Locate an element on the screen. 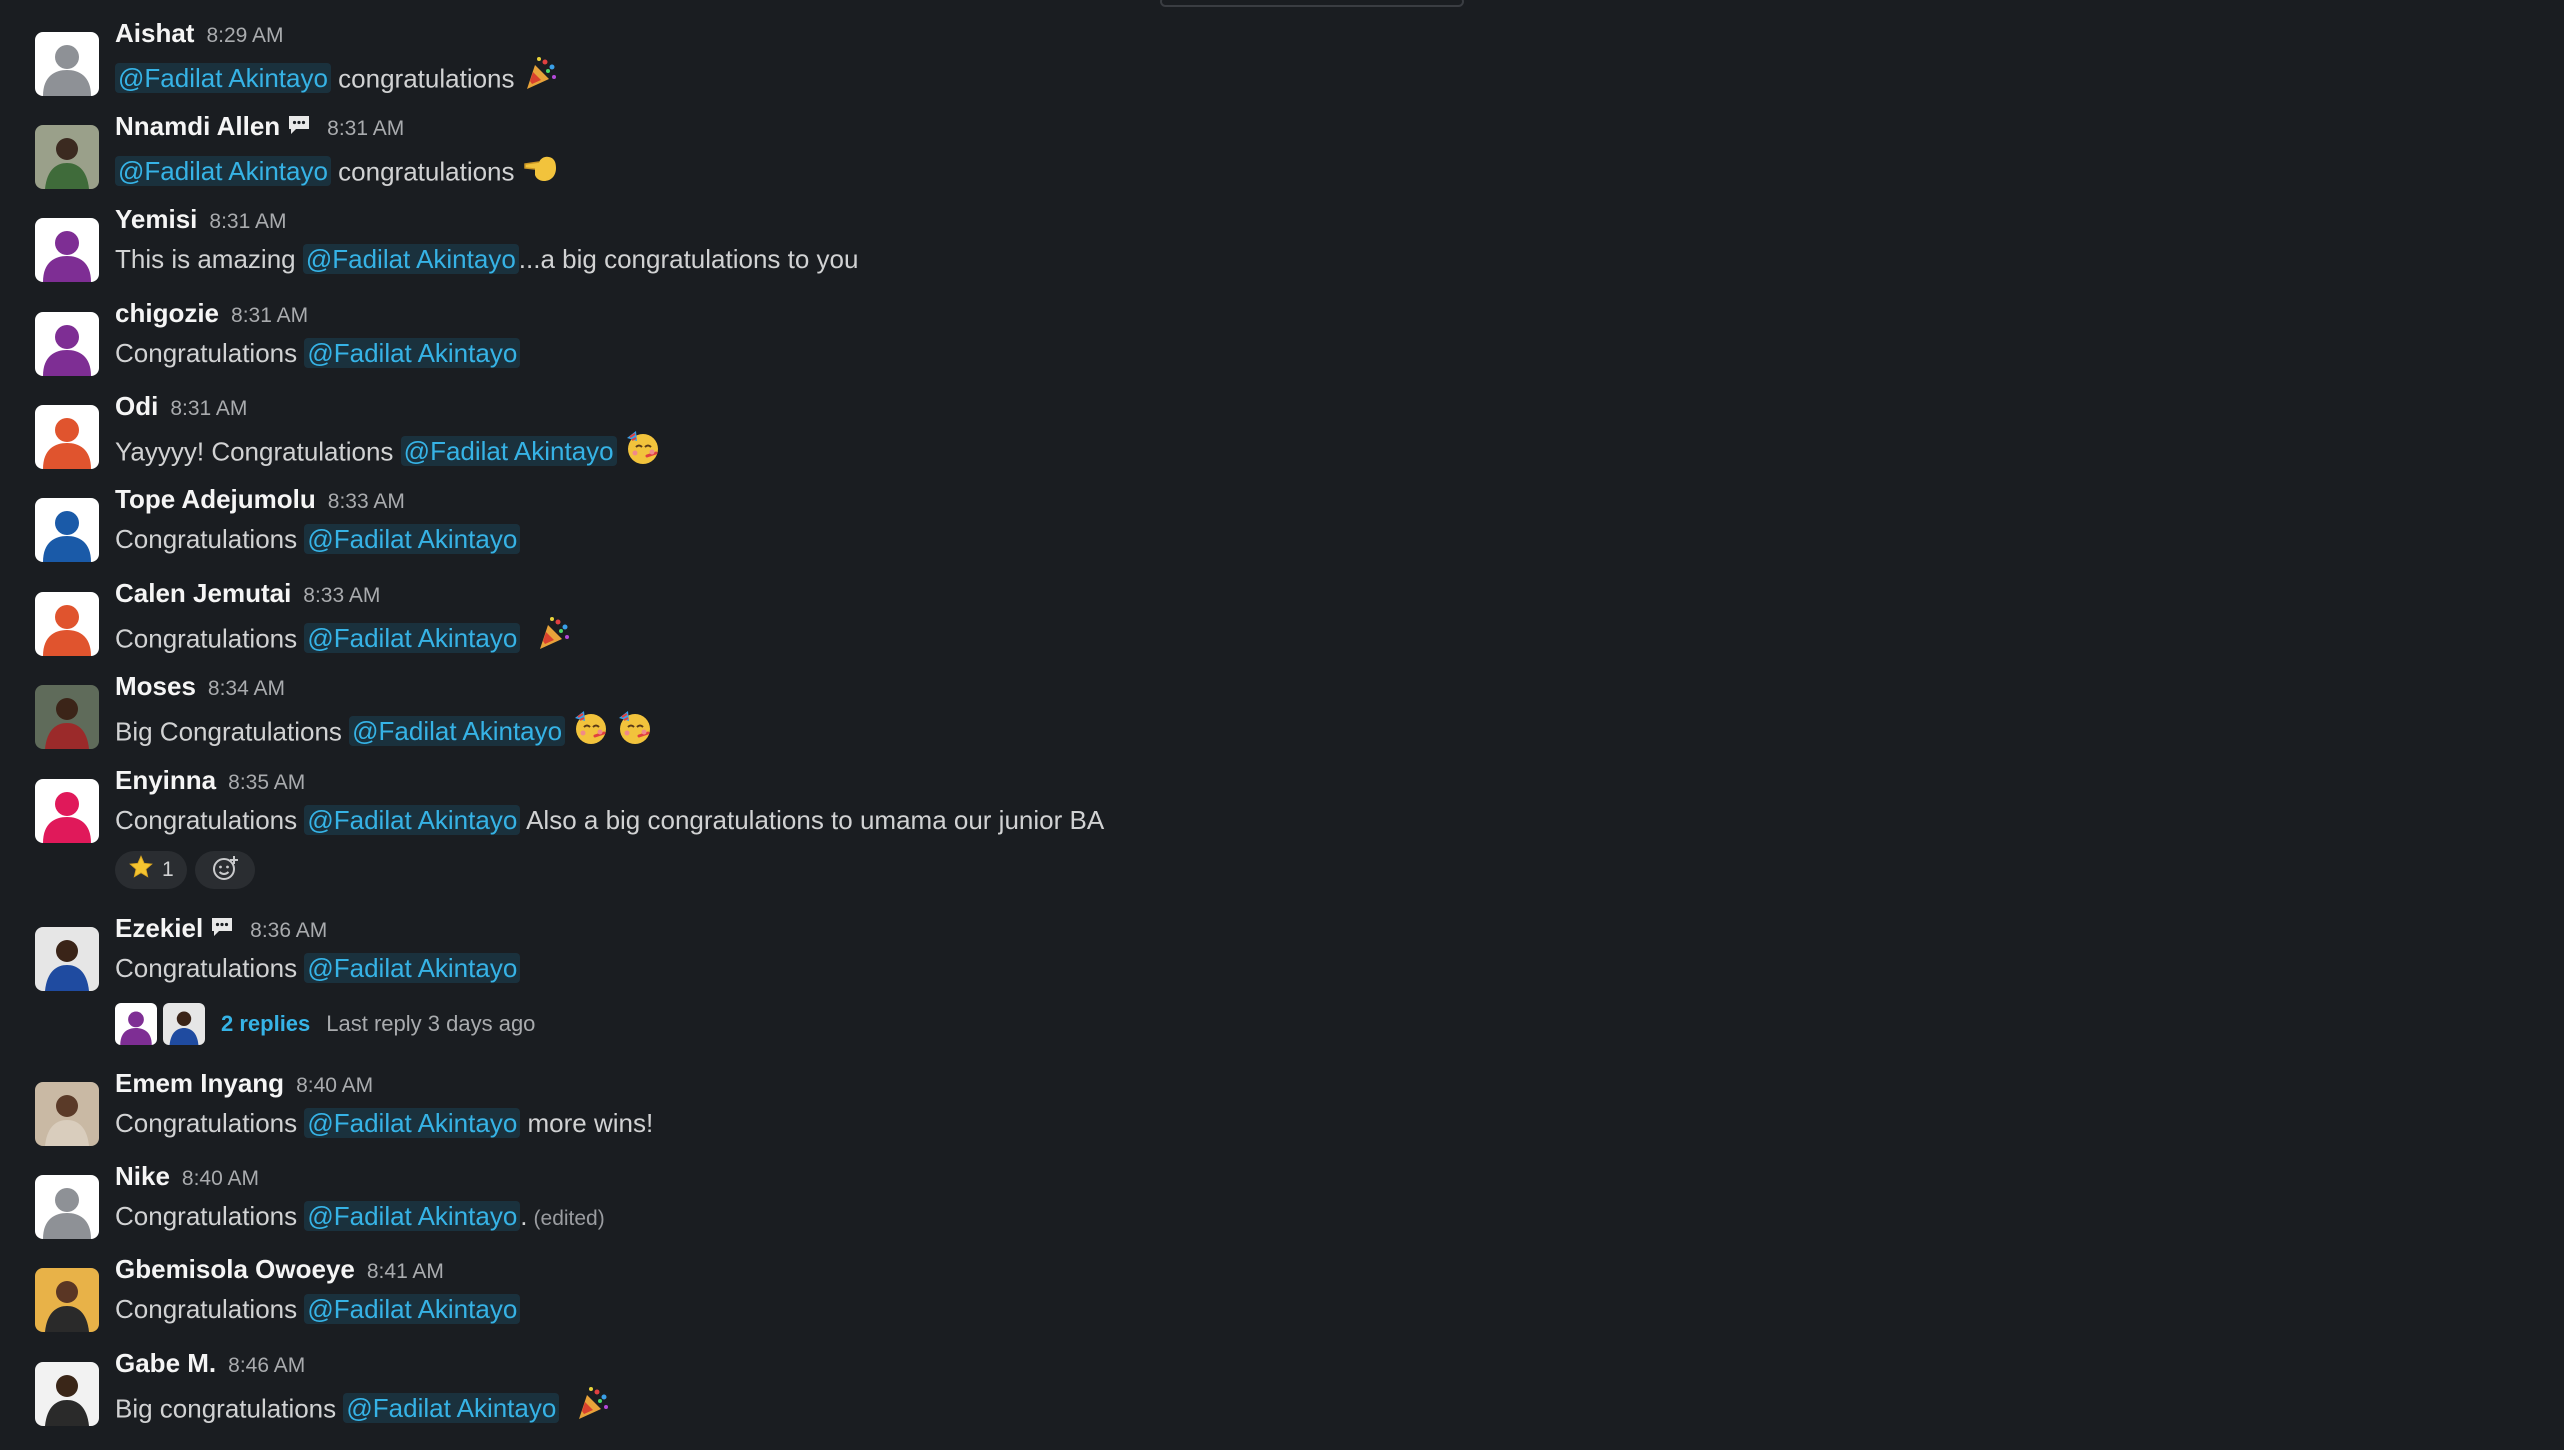  new-messages-pill is located at coordinates (1312, 3).